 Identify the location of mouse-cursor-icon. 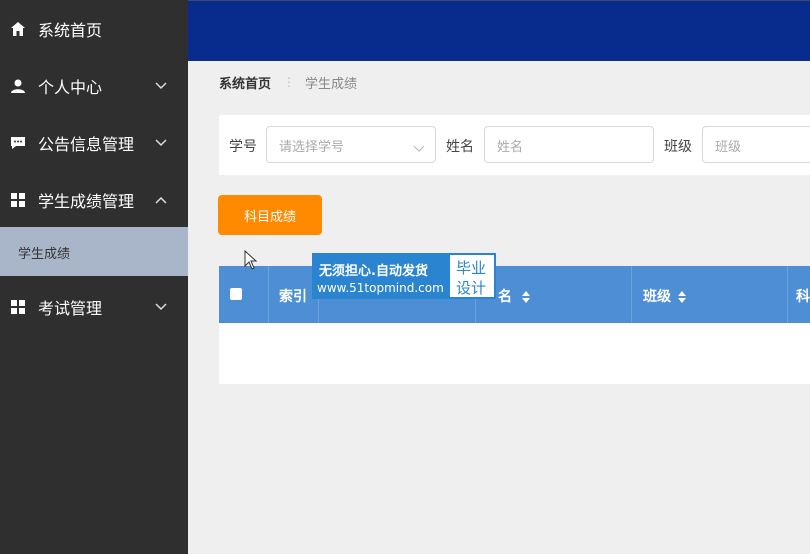
(251, 259).